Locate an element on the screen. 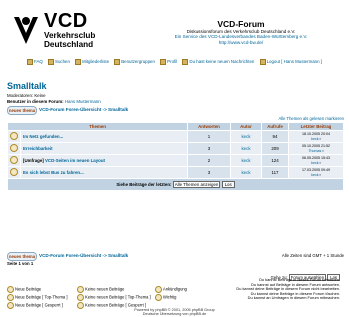  announcement-icon is located at coordinates (158, 289).